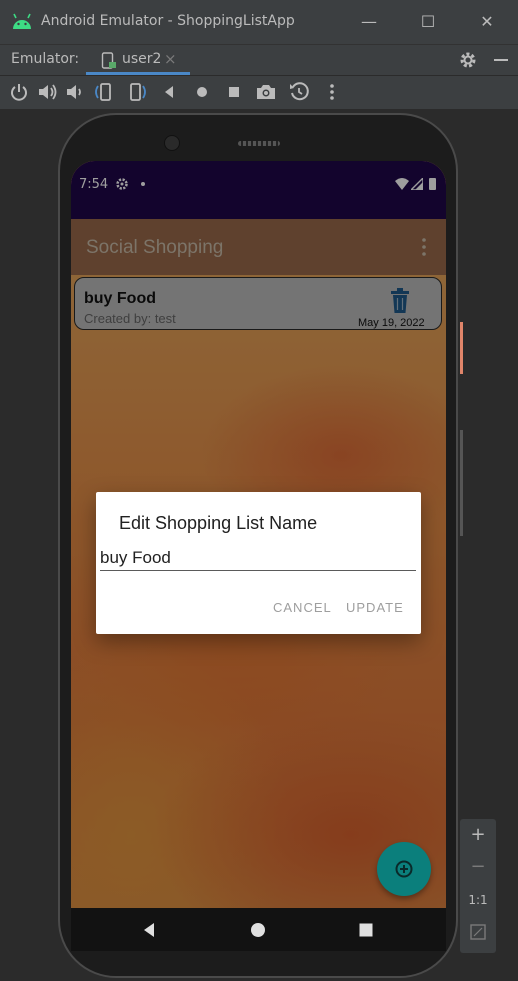 The image size is (518, 981). I want to click on camera-icon, so click(266, 92).